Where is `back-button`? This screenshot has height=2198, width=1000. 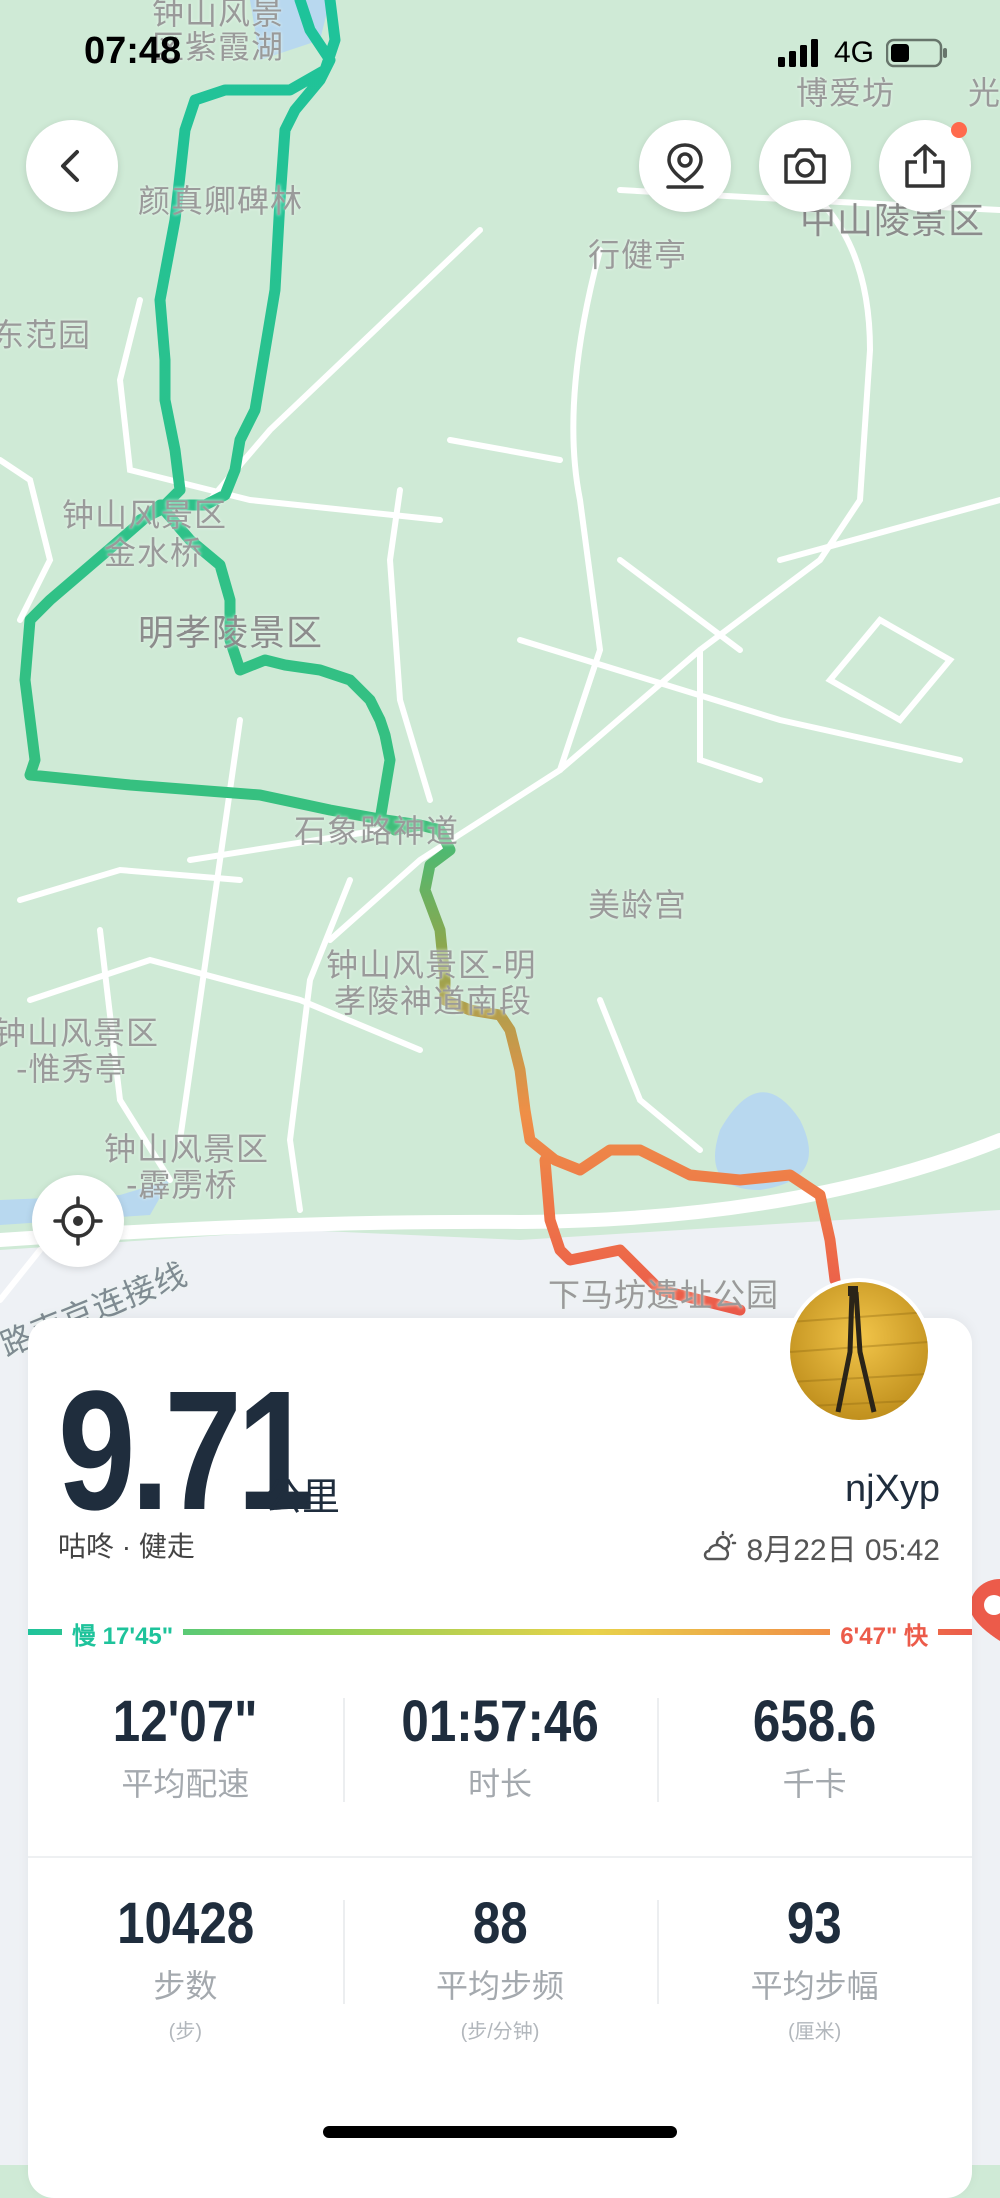 back-button is located at coordinates (72, 166).